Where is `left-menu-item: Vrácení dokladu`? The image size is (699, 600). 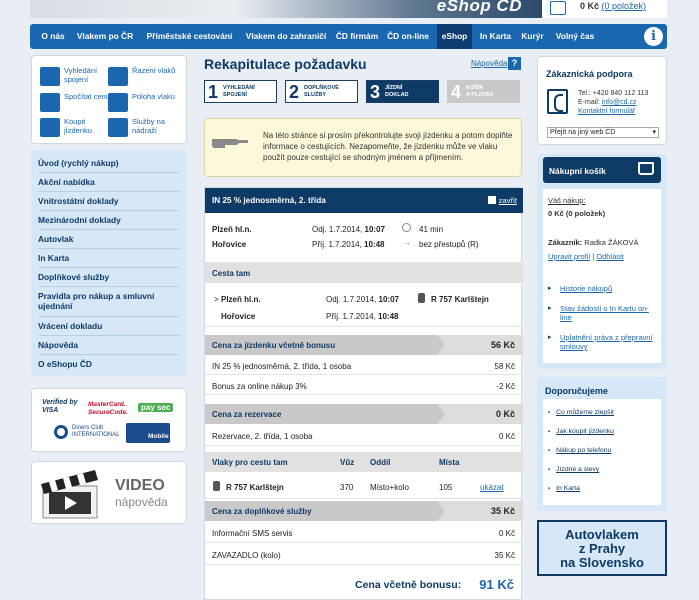 left-menu-item: Vrácení dokladu is located at coordinates (109, 326).